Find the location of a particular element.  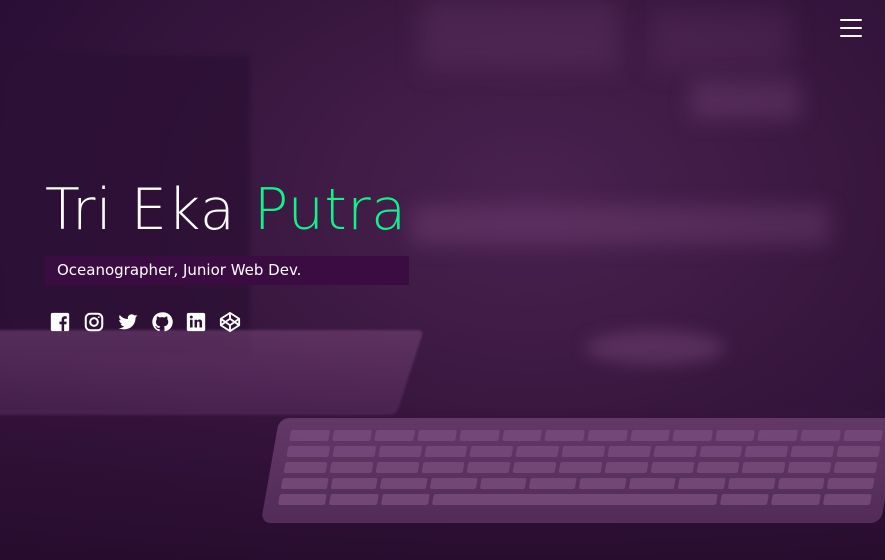

background-cup is located at coordinates (655, 347).